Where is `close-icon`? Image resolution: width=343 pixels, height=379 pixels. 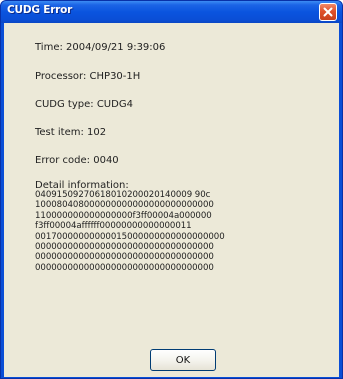
close-icon is located at coordinates (328, 12).